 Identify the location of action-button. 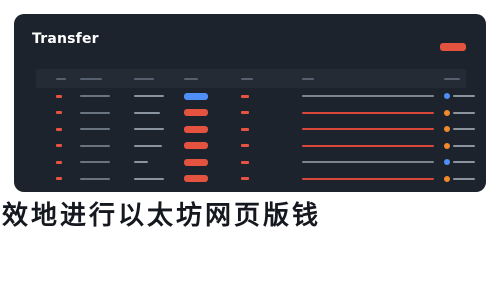
(453, 47).